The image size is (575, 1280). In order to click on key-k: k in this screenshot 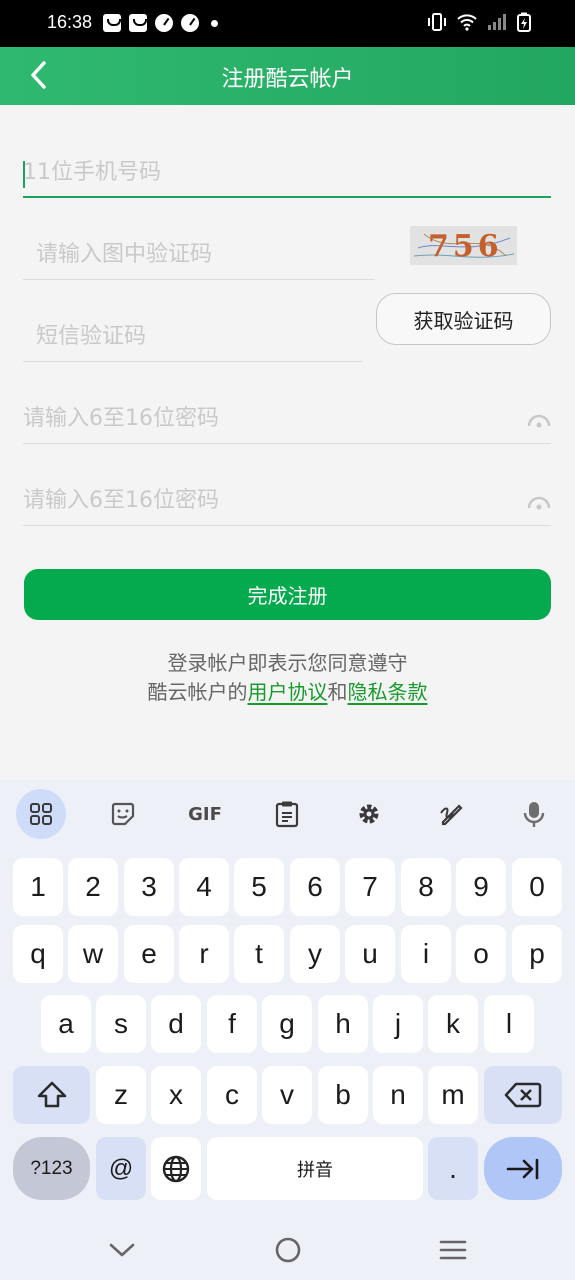, I will do `click(453, 1024)`.